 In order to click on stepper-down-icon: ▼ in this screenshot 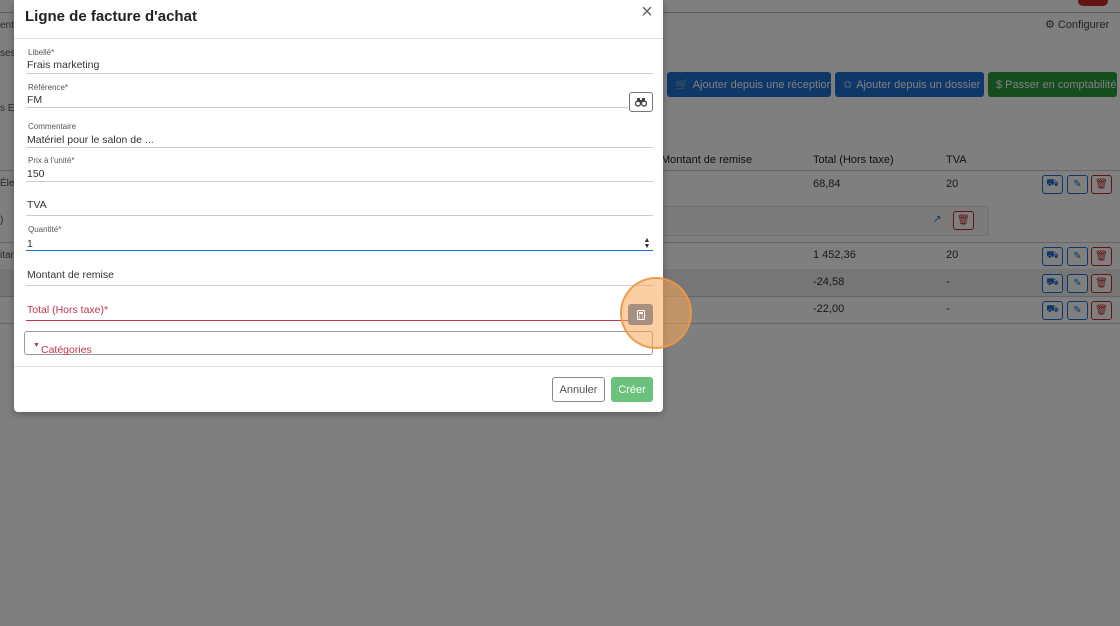, I will do `click(647, 246)`.